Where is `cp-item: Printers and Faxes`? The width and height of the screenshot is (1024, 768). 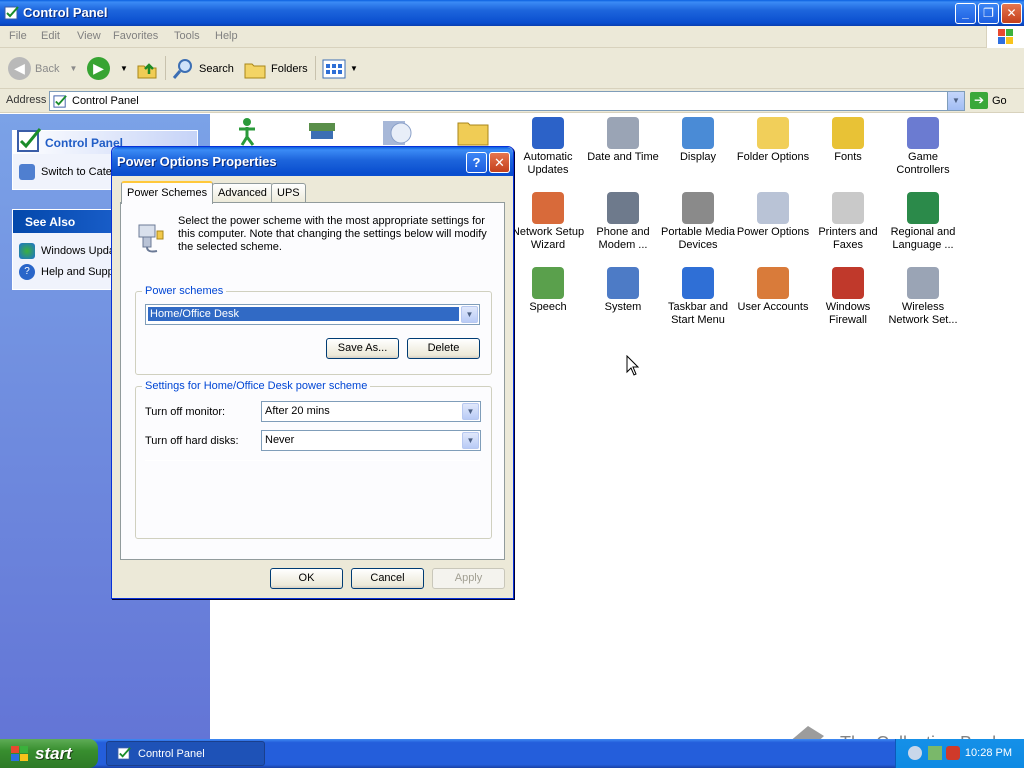
cp-item: Printers and Faxes is located at coordinates (848, 222).